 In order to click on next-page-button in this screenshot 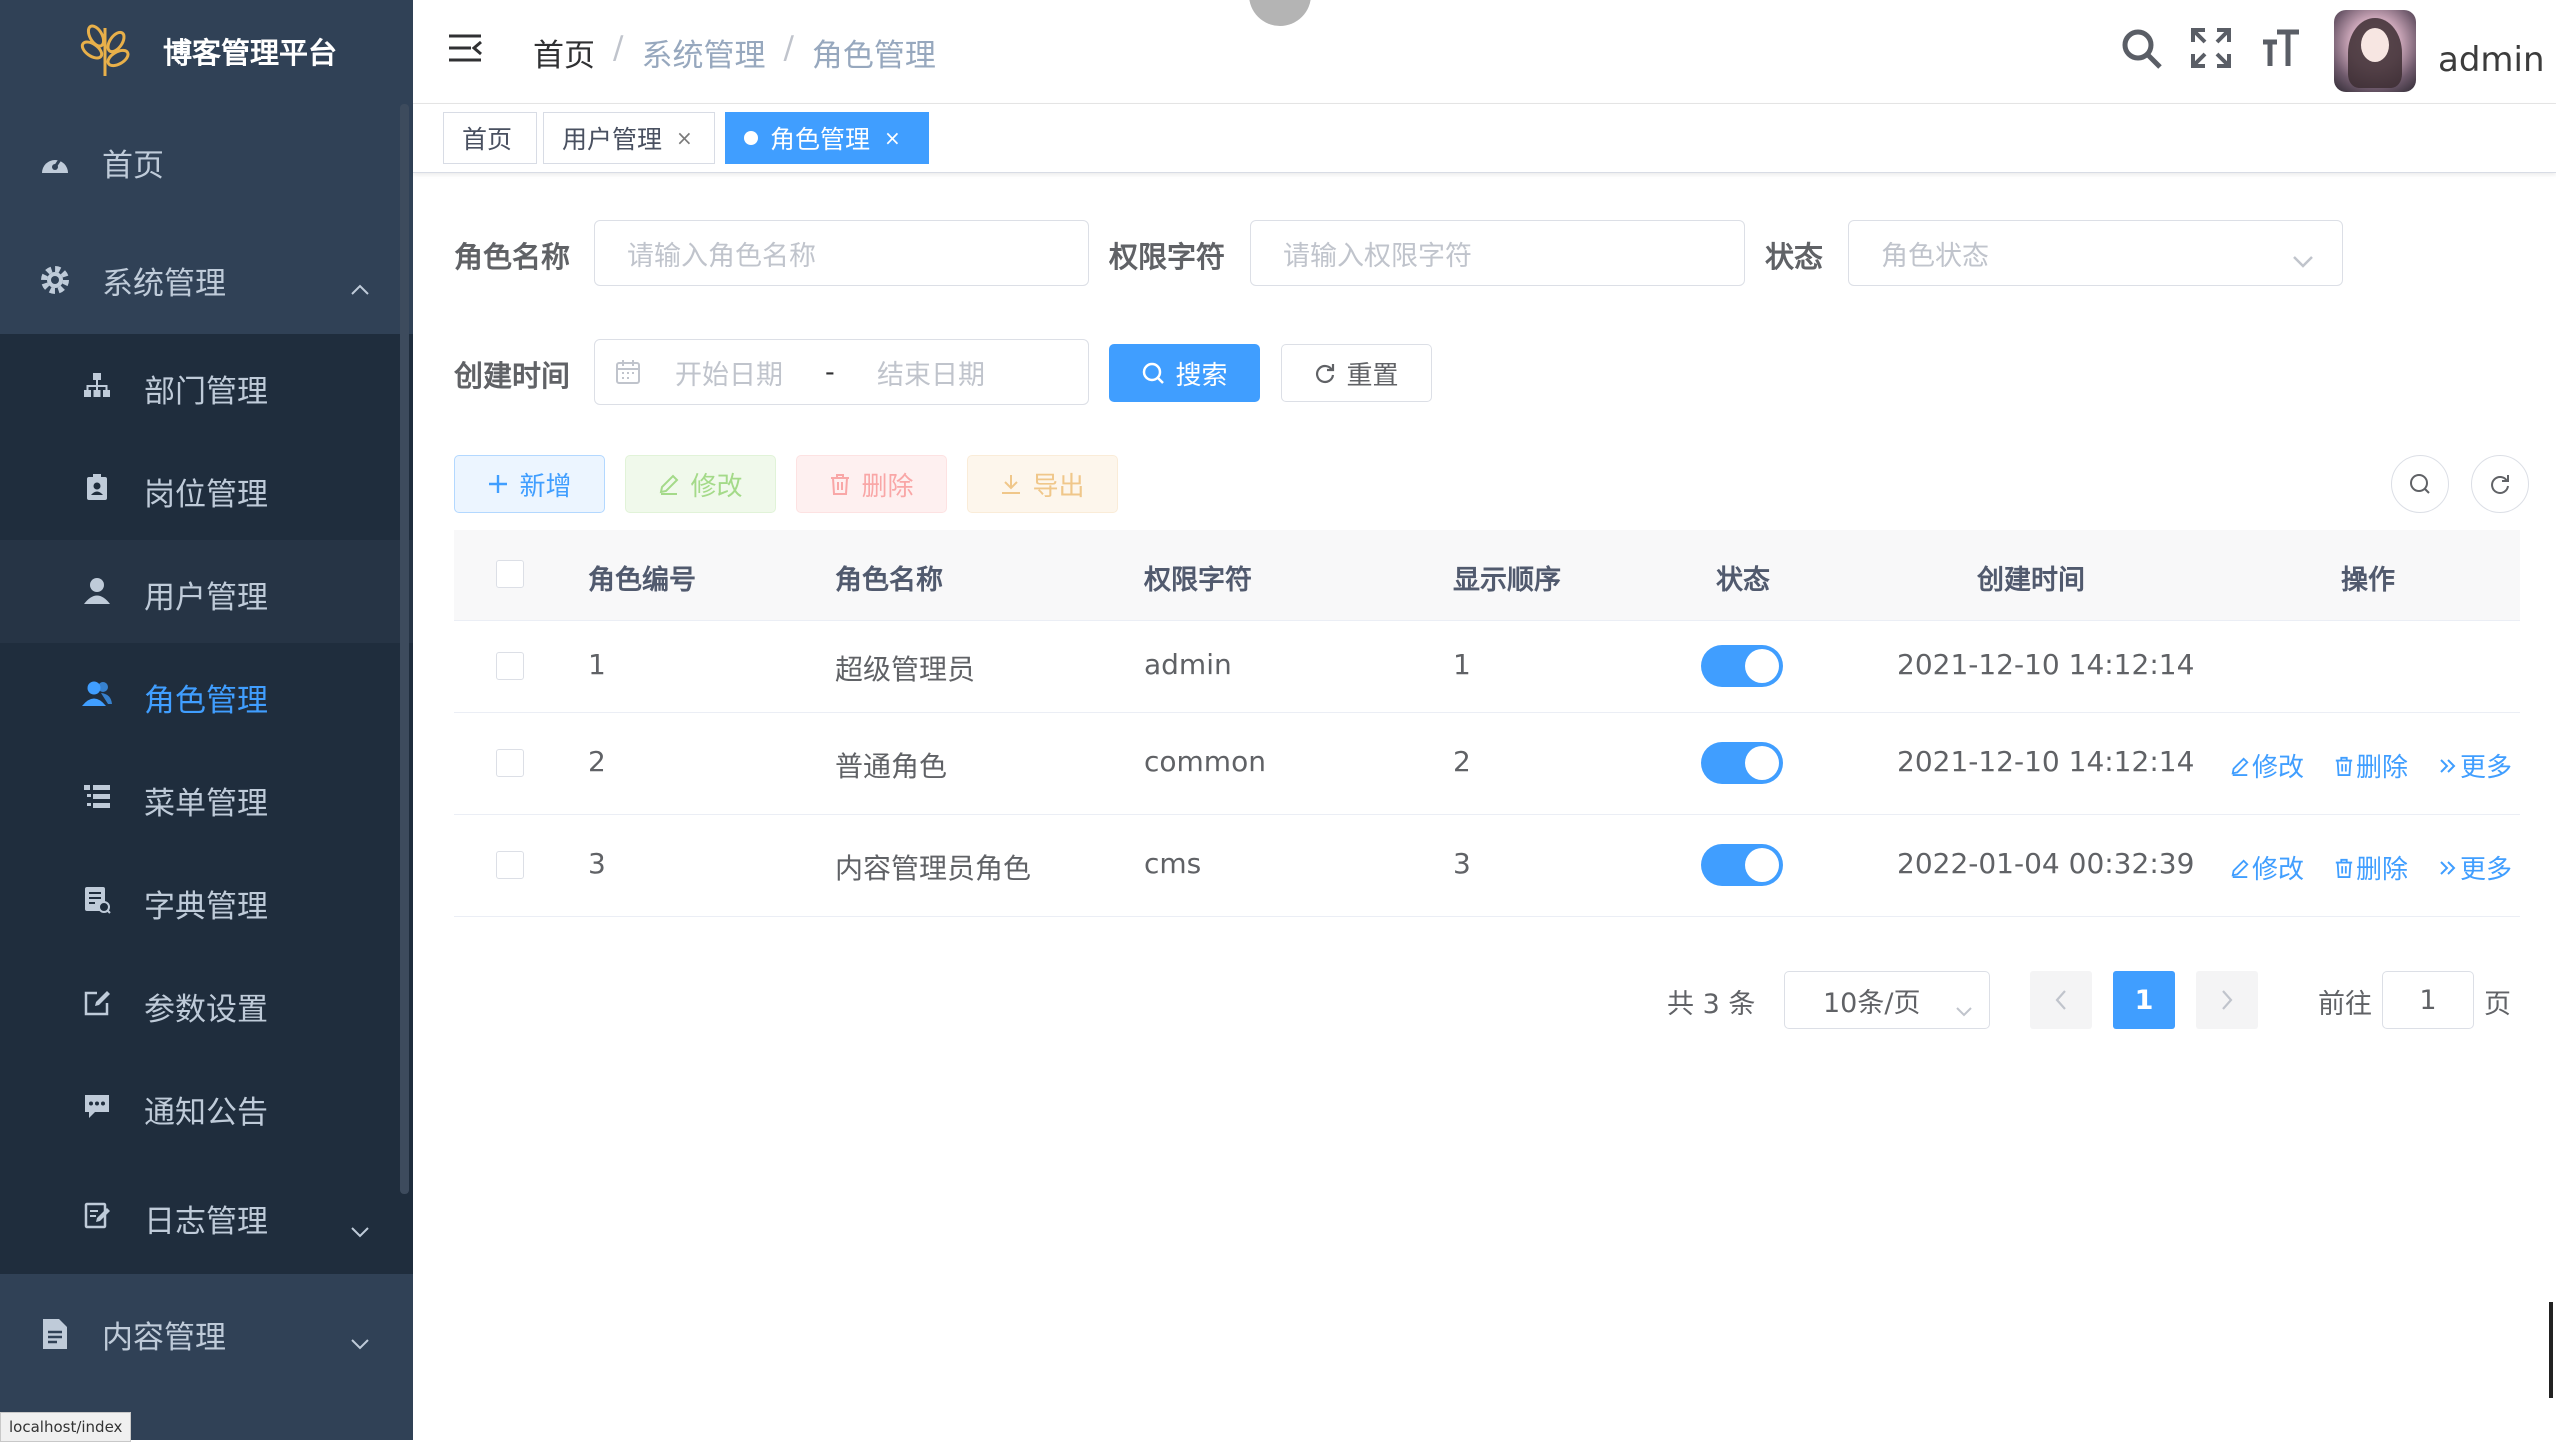, I will do `click(2227, 1000)`.